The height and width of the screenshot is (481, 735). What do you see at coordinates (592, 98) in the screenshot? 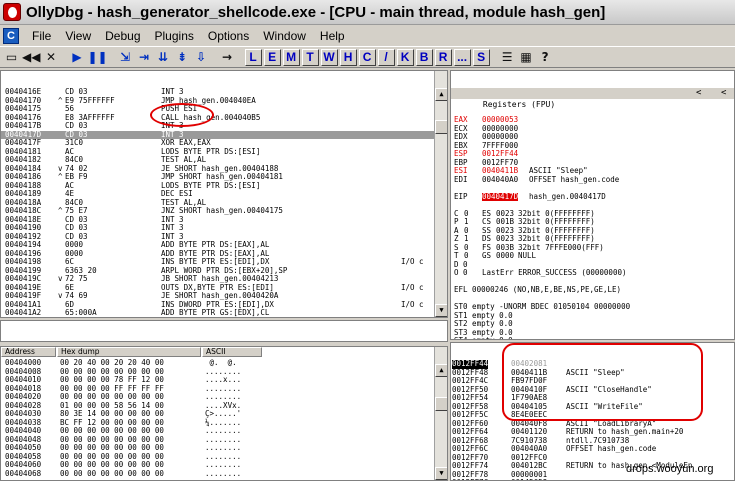
I see `registers-title-bar: Registers (FPU) < <` at bounding box center [592, 98].